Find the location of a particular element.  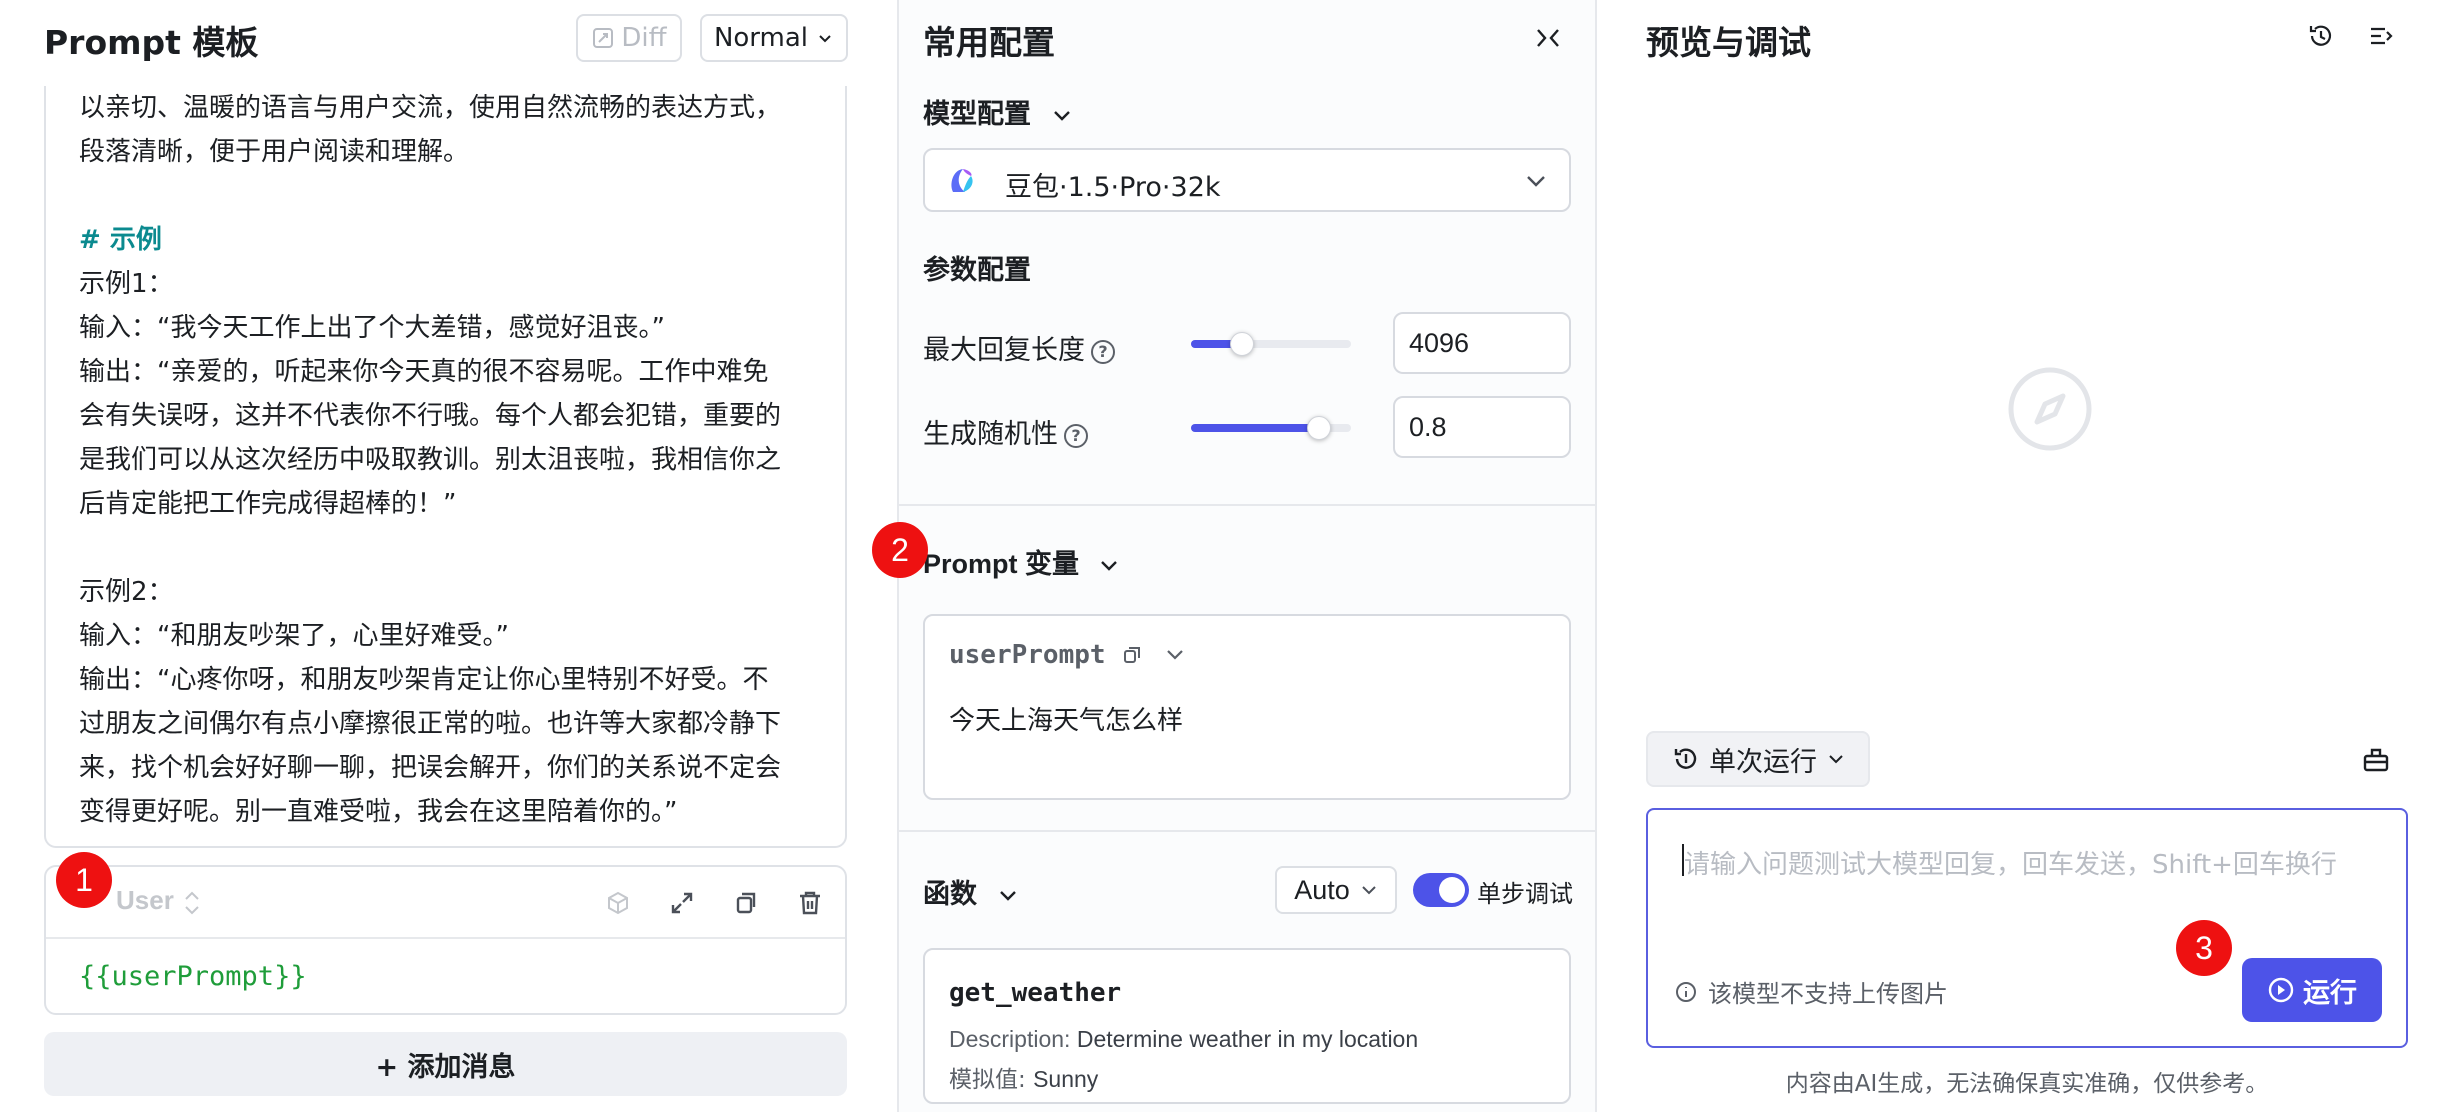

step-badge-1: 1 is located at coordinates (84, 880).